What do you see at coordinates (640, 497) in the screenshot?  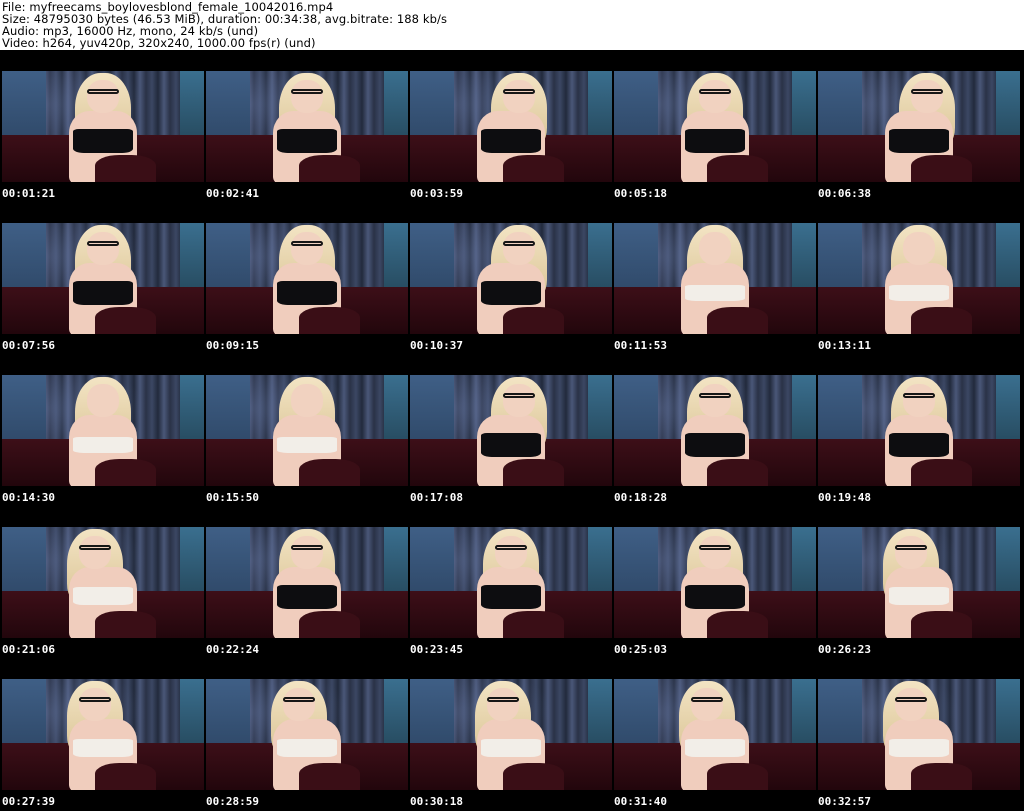 I see `frame-timestamp: 00:18:28` at bounding box center [640, 497].